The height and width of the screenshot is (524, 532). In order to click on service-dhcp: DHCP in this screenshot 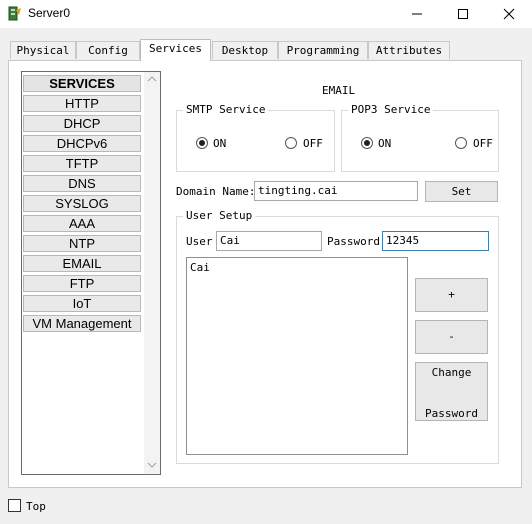, I will do `click(82, 123)`.